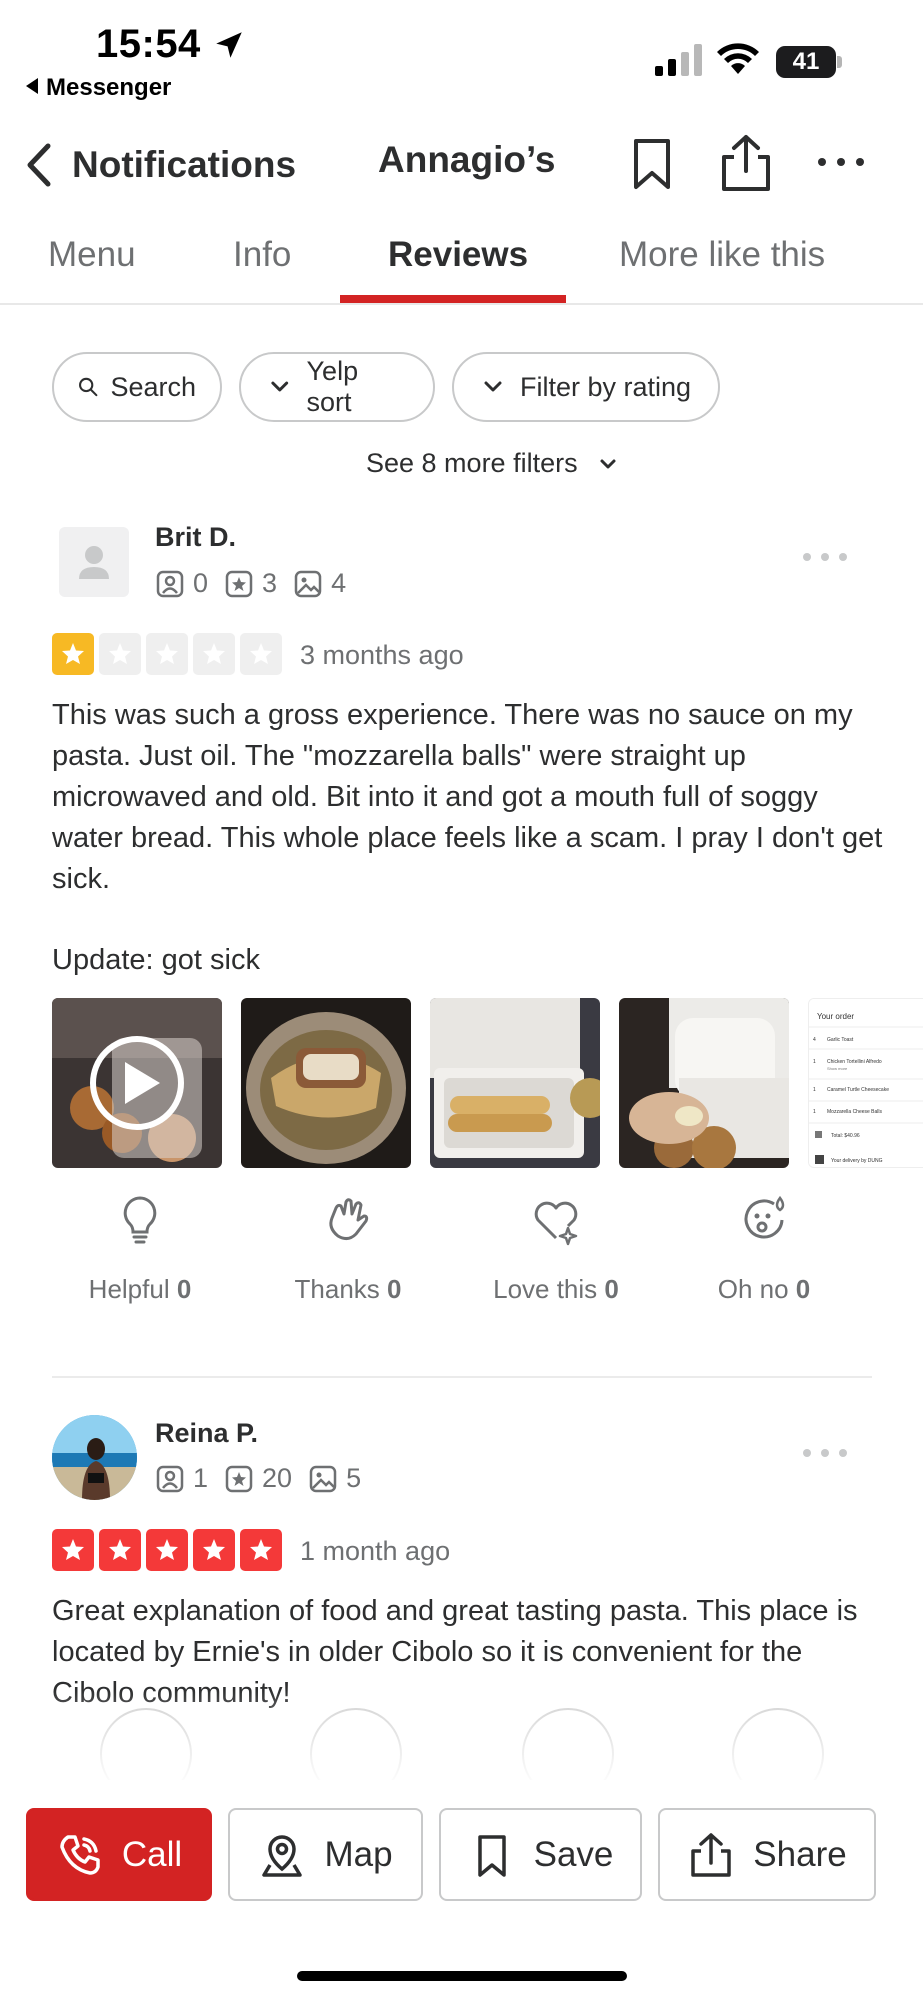 This screenshot has height=2000, width=923. I want to click on back-app-label: Messenger, so click(109, 87).